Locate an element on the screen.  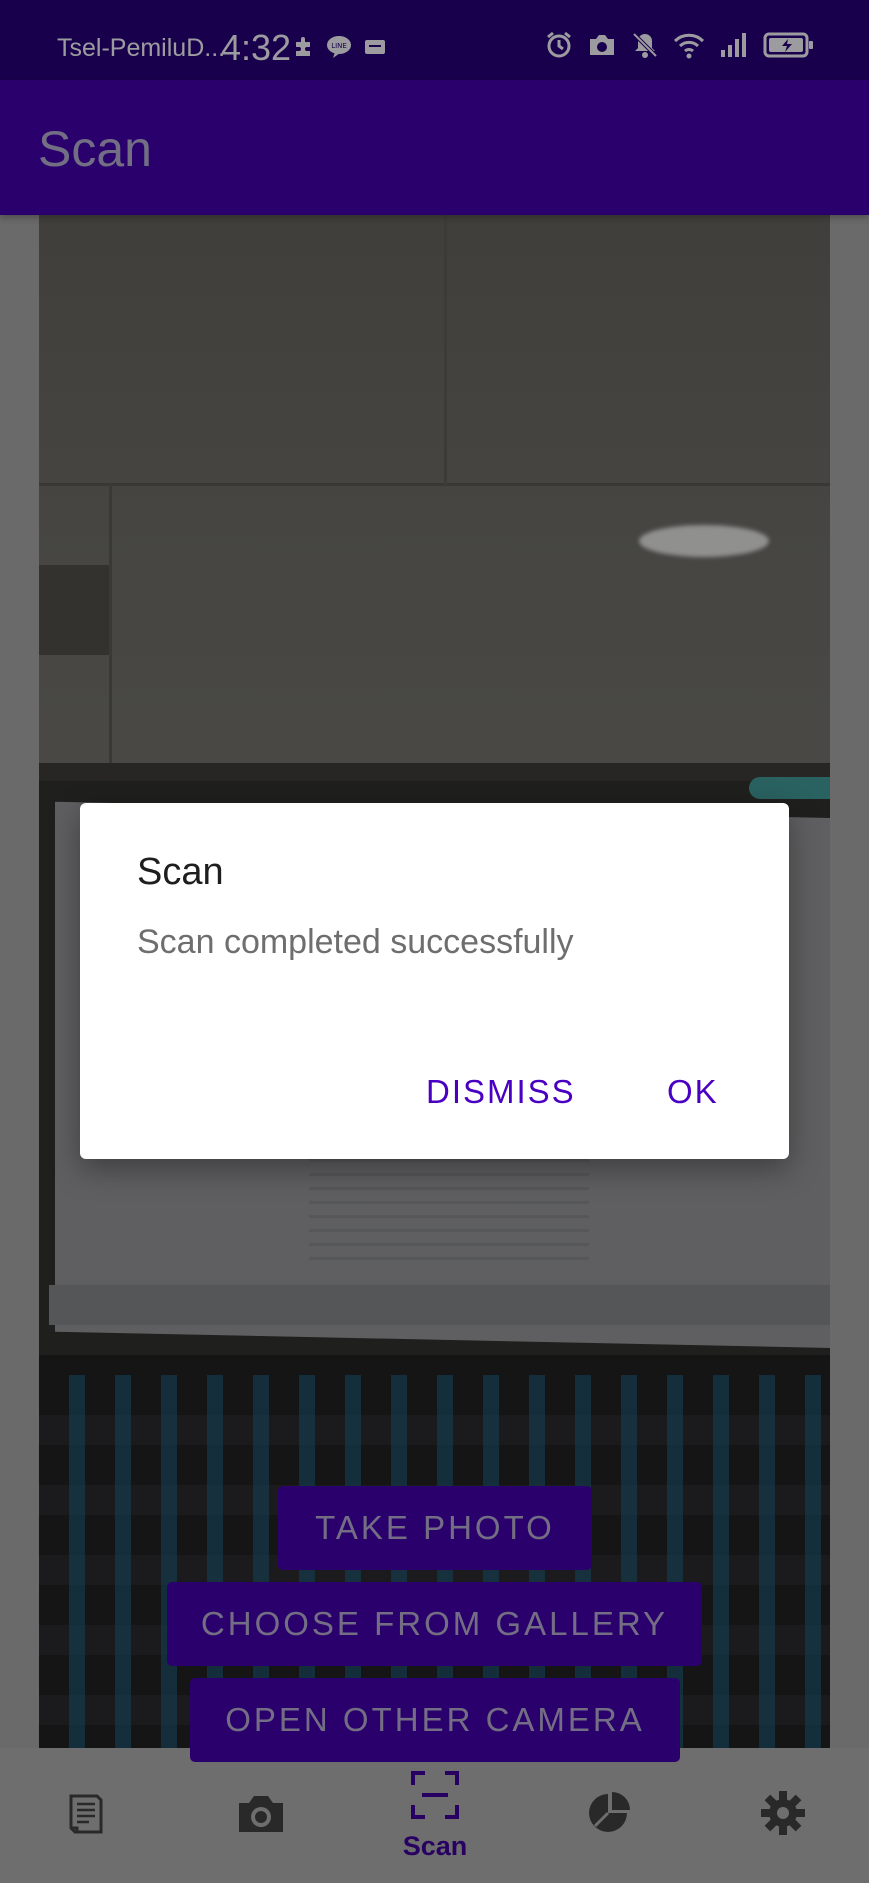
dismiss-button: DISMISS is located at coordinates (501, 1092).